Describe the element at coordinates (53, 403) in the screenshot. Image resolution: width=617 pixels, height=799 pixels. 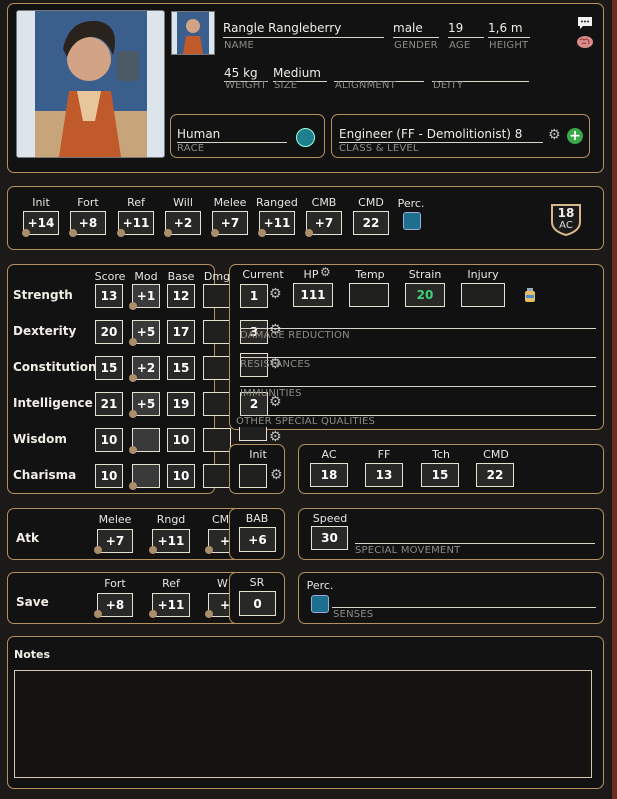
I see `ability-name-intelligence: Intelligence` at that location.